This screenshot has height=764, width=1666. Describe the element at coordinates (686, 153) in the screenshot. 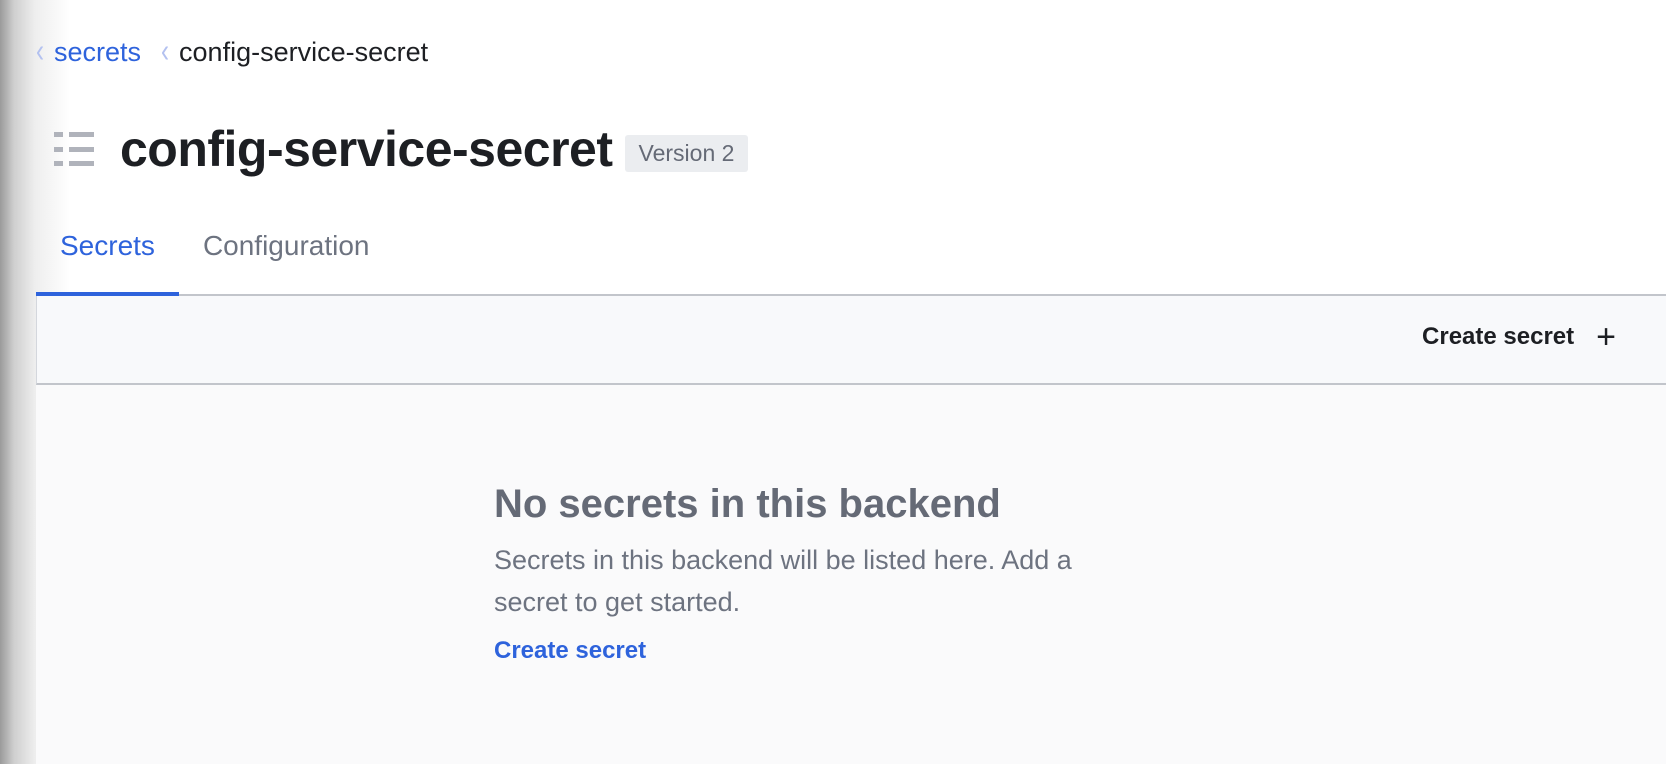

I see `version-badge: Version 2` at that location.